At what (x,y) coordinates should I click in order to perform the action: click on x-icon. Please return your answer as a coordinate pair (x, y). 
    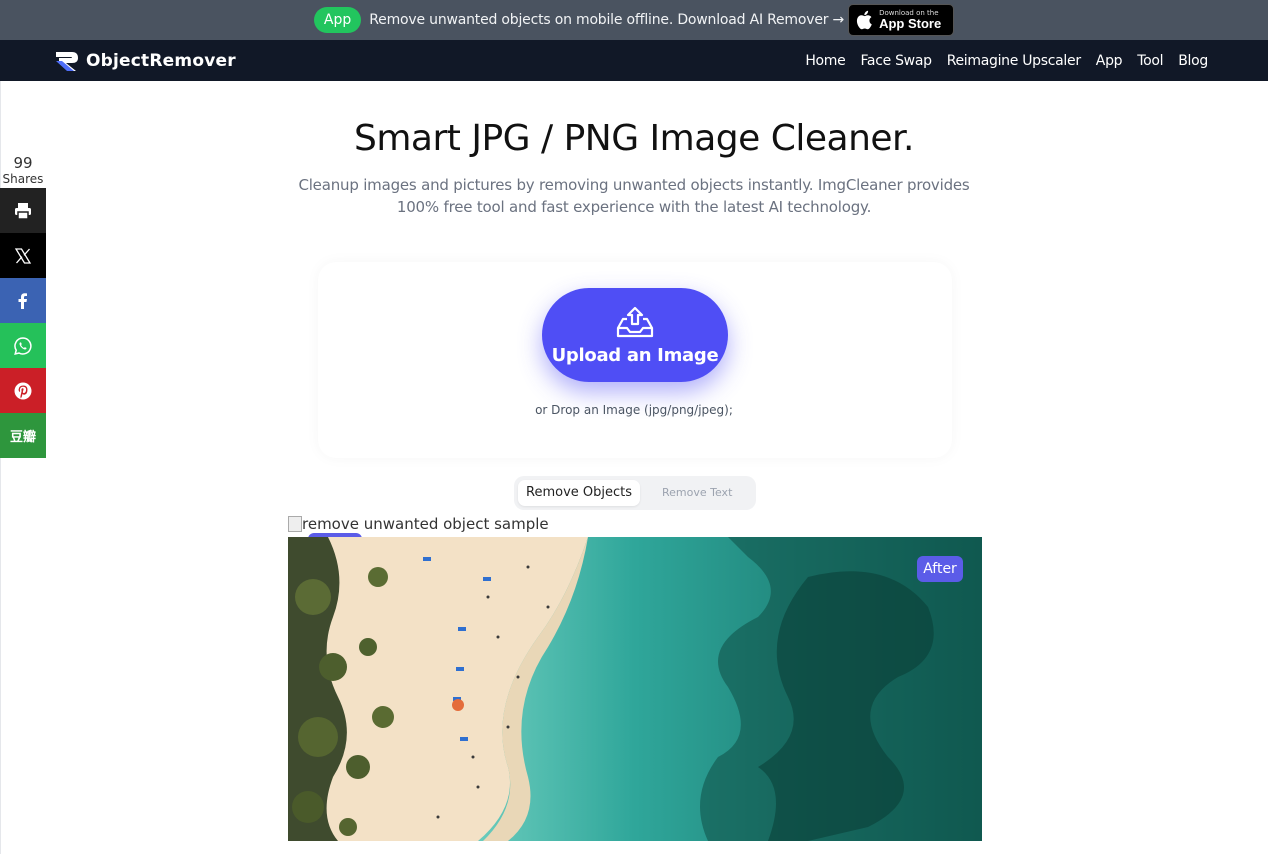
    Looking at the image, I should click on (23, 255).